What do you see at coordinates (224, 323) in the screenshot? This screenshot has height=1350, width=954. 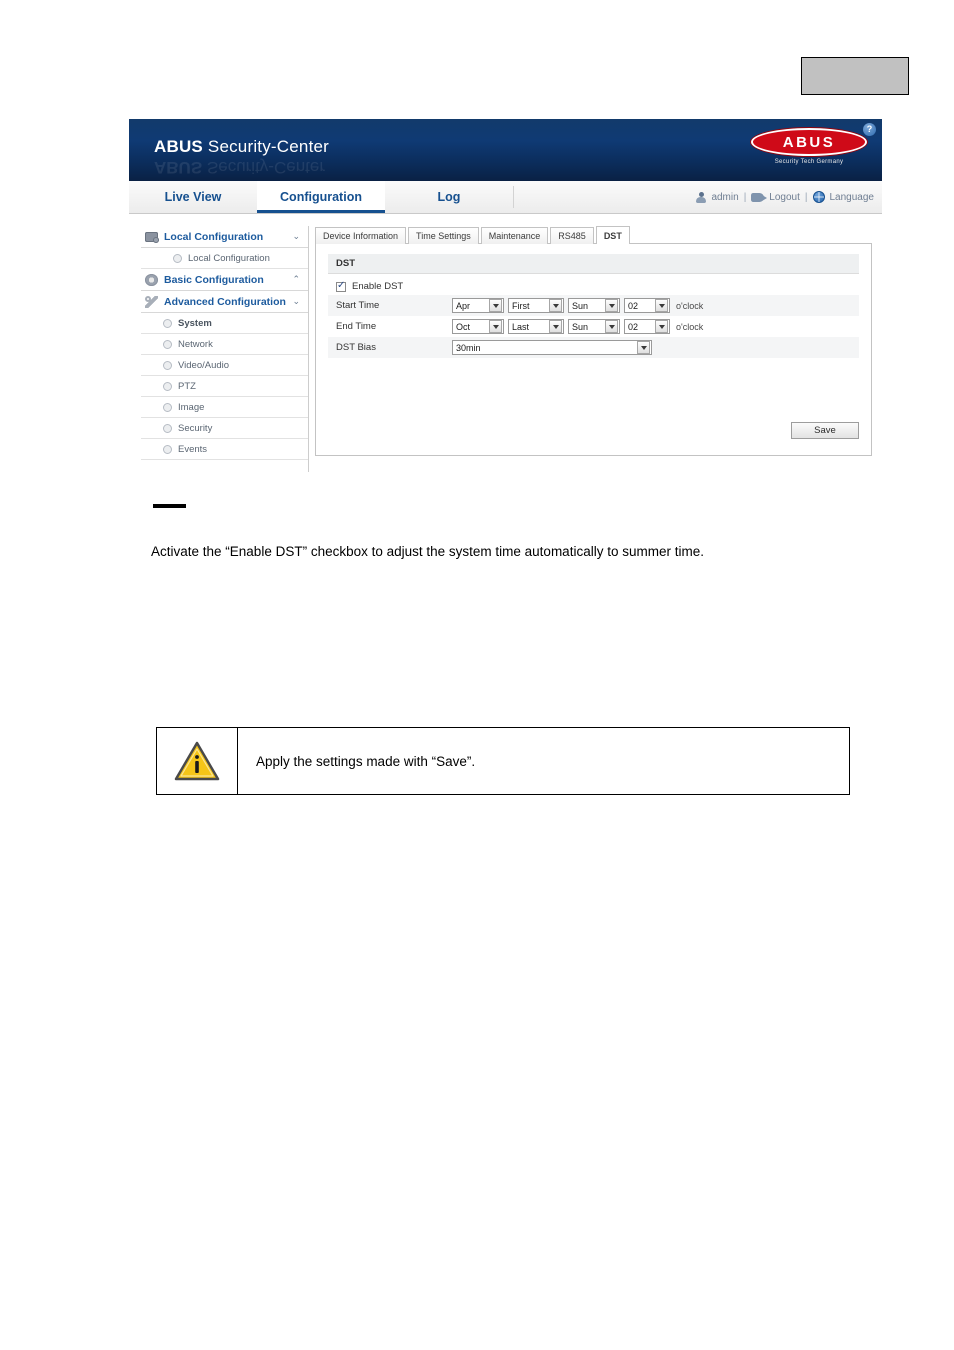 I see `sidebar-item-system: System` at bounding box center [224, 323].